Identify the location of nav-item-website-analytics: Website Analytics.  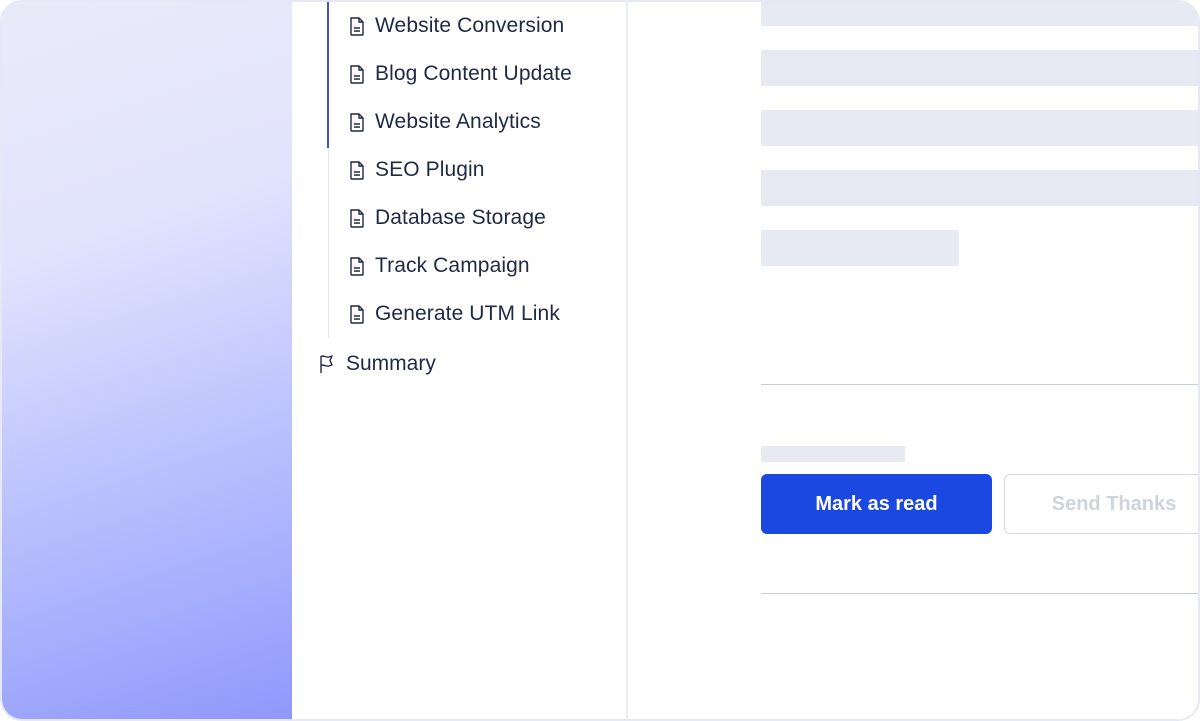
(476, 122).